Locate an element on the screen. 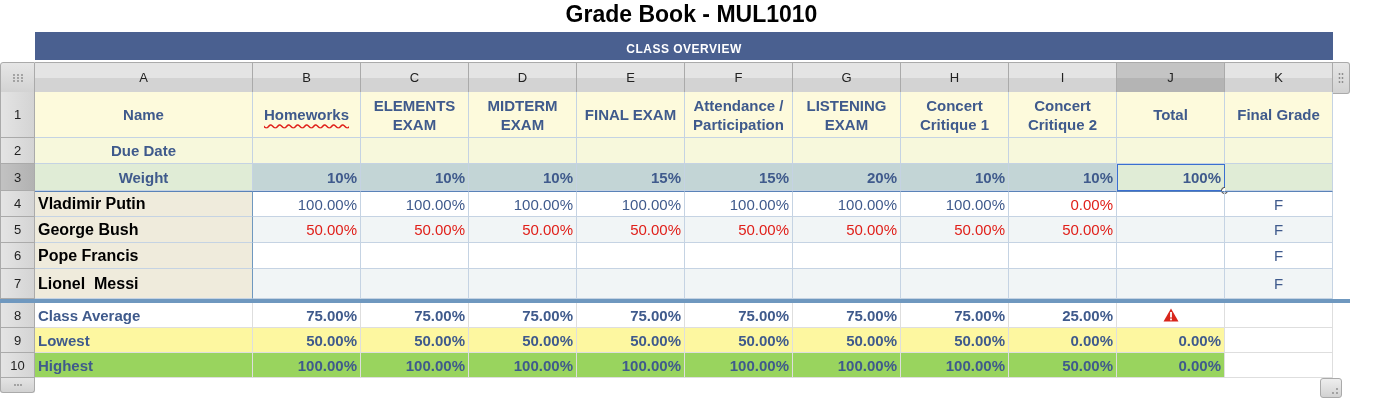  student-name: Pope Francis is located at coordinates (144, 256).